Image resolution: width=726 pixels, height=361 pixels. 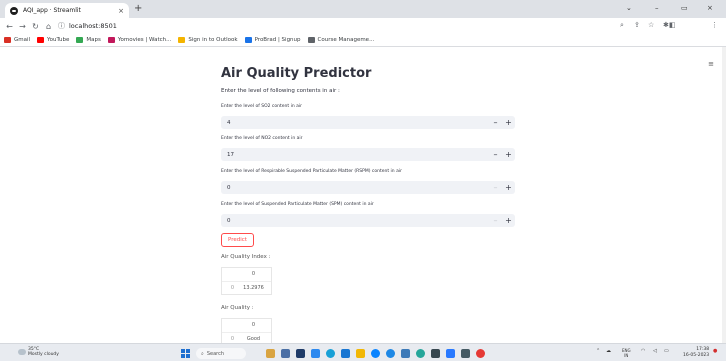 I want to click on browser-tab: AQI_app · Streamlit ×, so click(x=67, y=10).